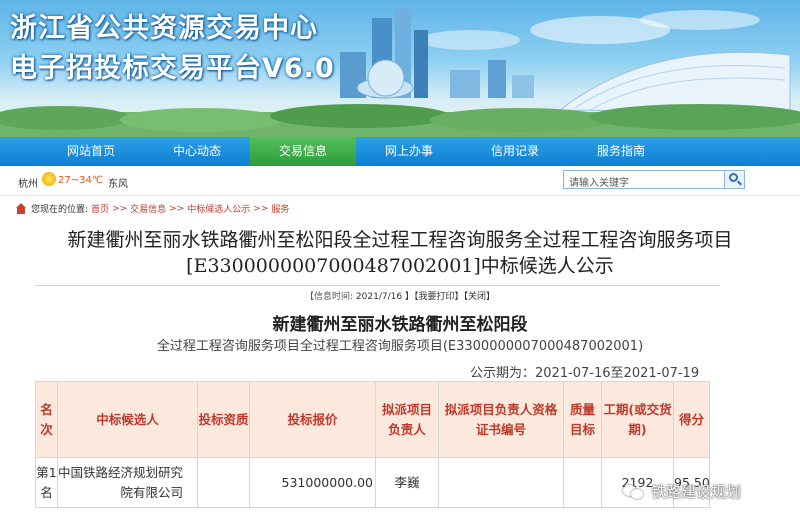 The width and height of the screenshot is (800, 527). What do you see at coordinates (172, 68) in the screenshot?
I see `platform-title-line2: 电子招投标交易平台V6.0` at bounding box center [172, 68].